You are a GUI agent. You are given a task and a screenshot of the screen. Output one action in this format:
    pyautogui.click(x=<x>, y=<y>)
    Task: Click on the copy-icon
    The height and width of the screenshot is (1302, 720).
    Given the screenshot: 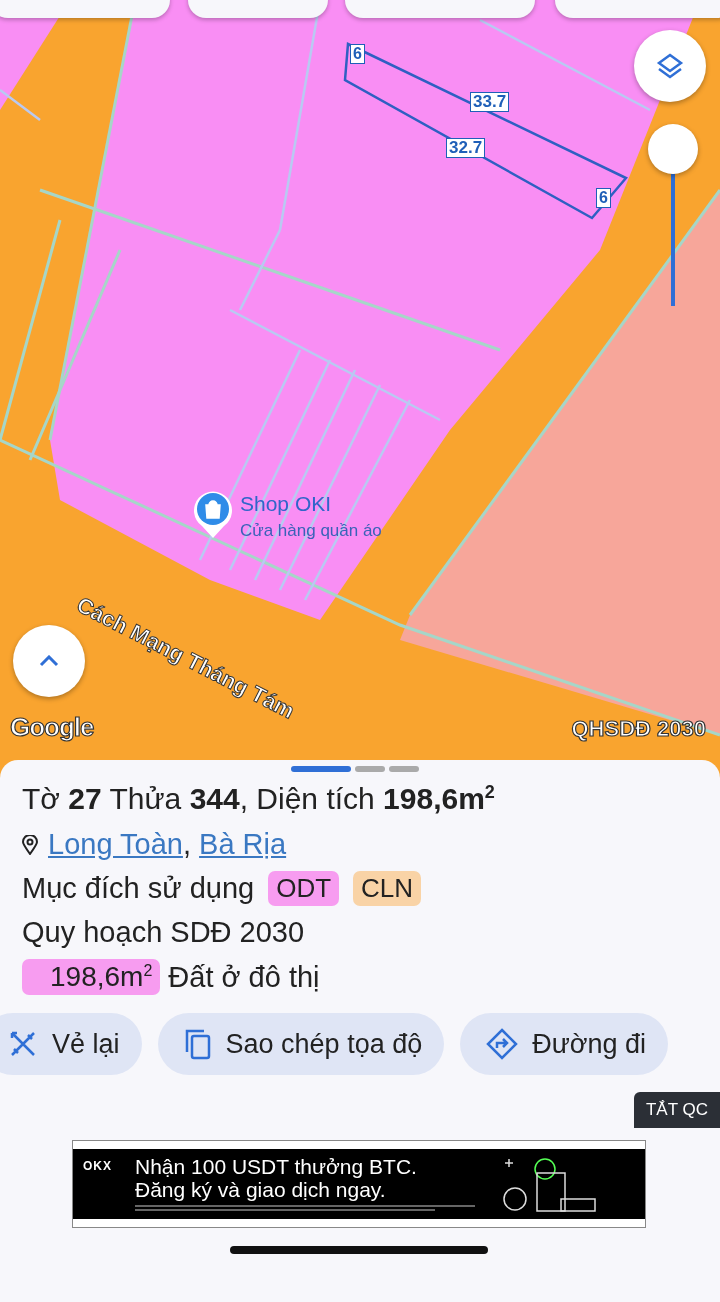 What is the action you would take?
    pyautogui.click(x=197, y=1044)
    